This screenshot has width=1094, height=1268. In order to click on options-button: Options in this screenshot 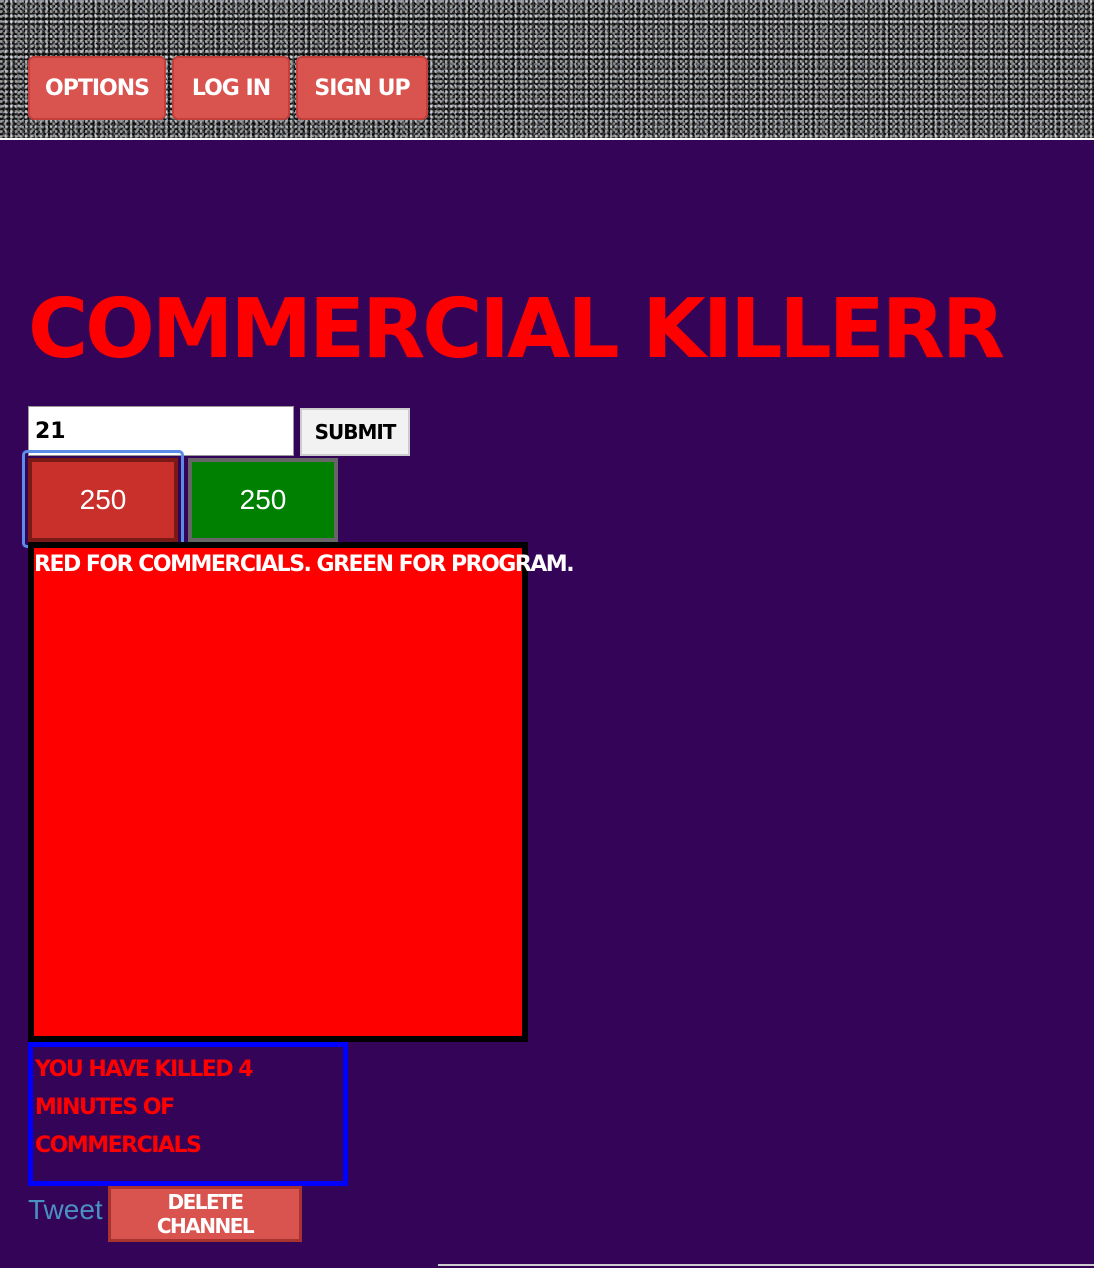, I will do `click(97, 88)`.